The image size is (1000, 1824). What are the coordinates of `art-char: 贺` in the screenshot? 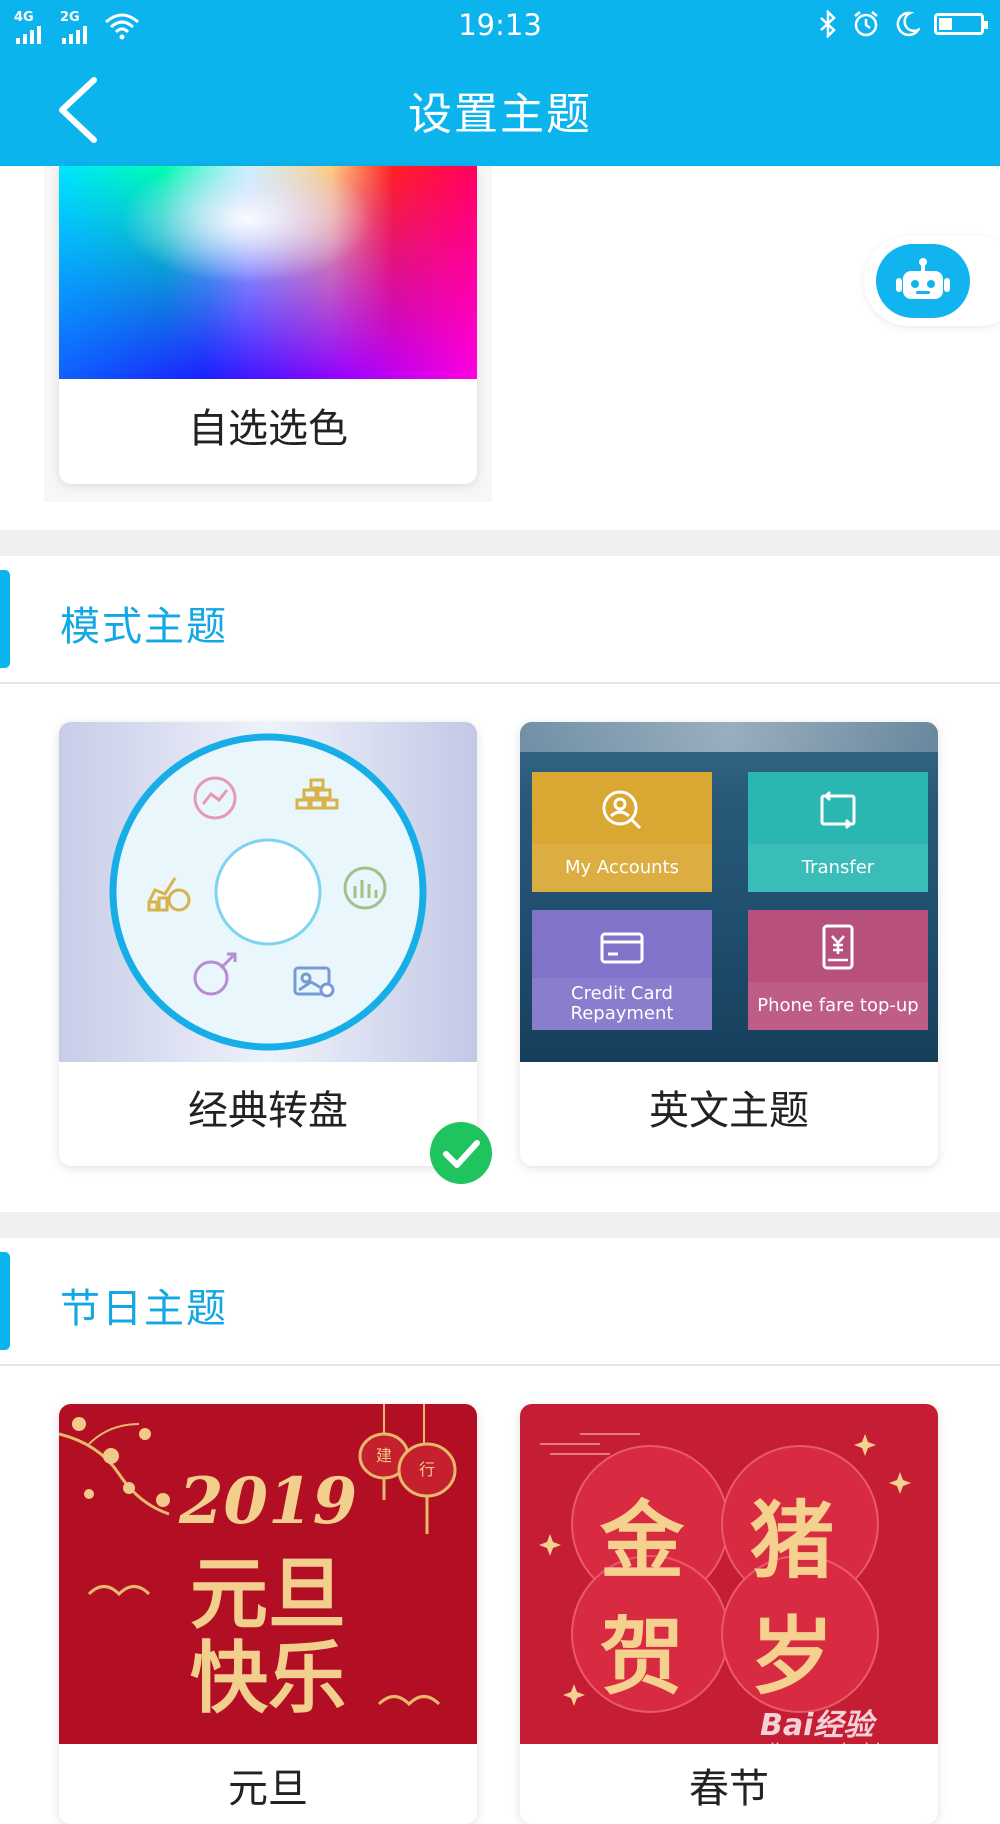 It's located at (642, 1657).